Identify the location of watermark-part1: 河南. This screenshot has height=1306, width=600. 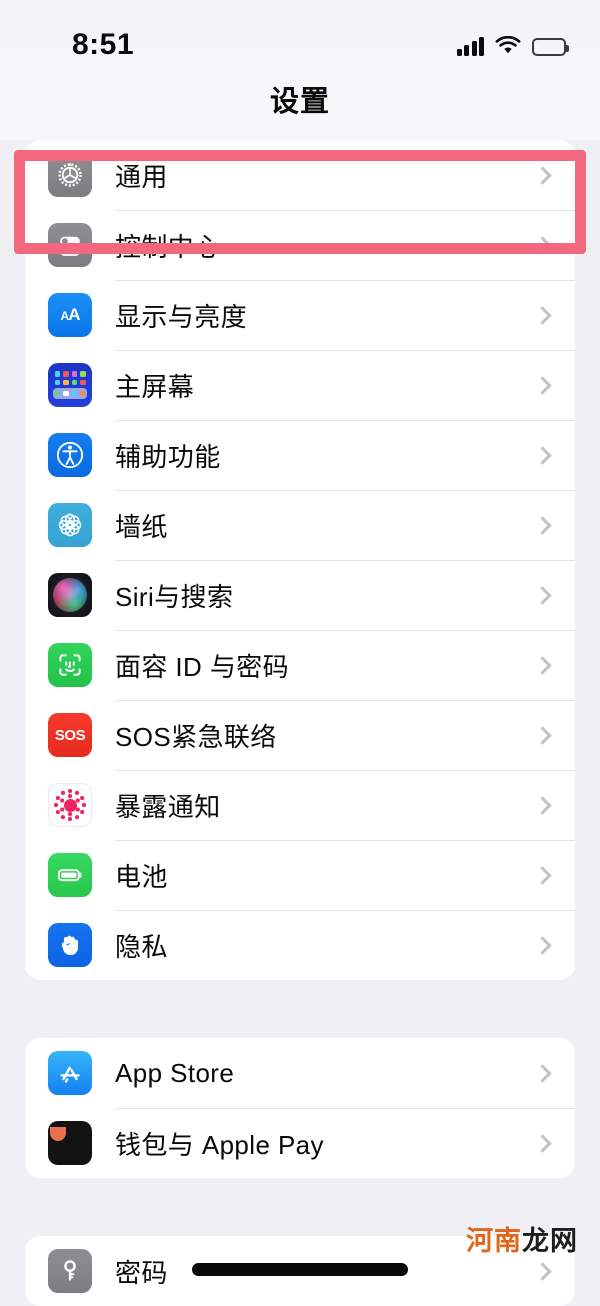
(494, 1241).